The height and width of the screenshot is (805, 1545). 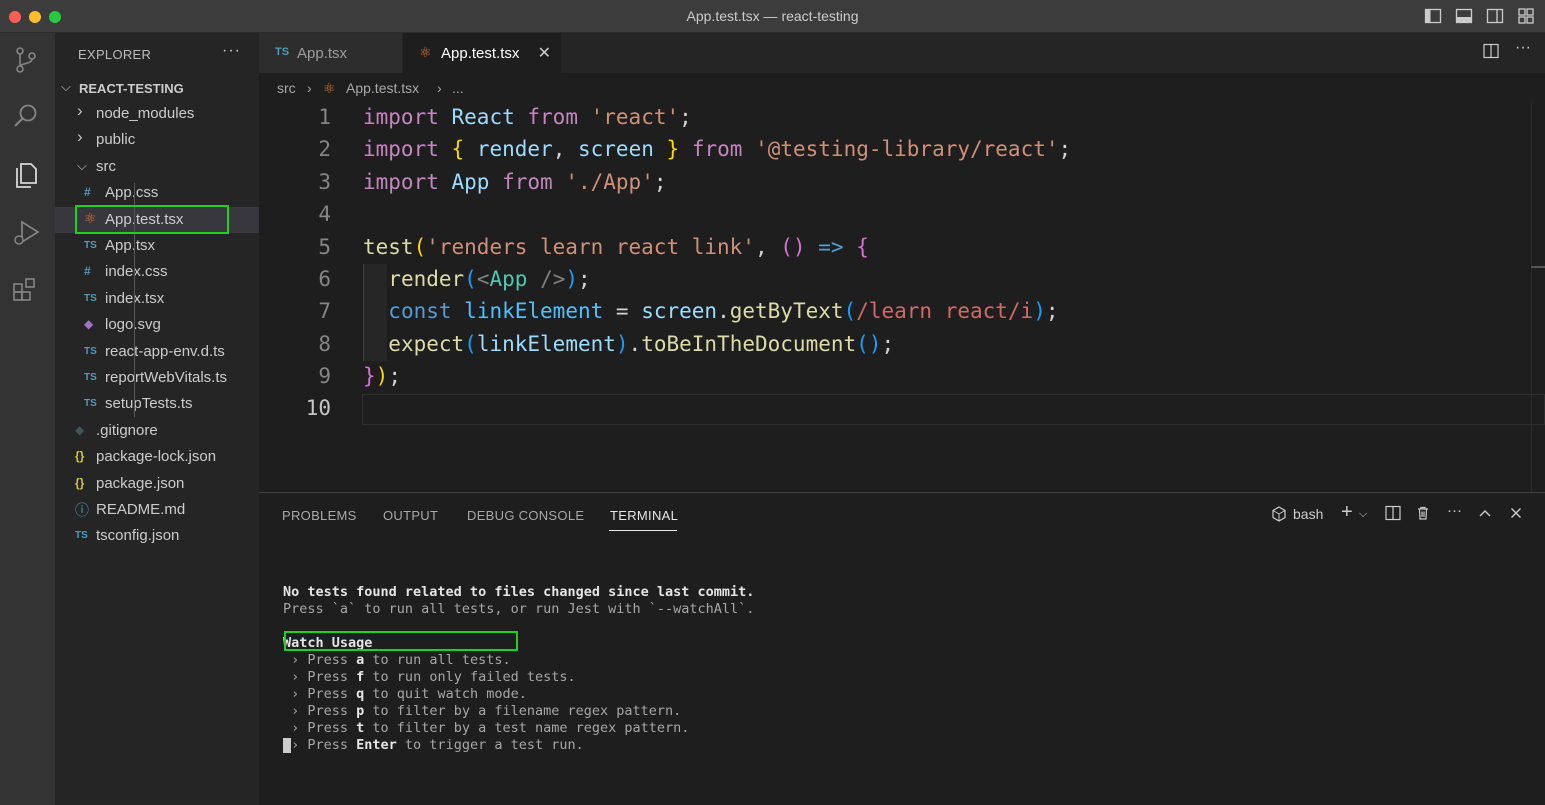 What do you see at coordinates (26, 232) in the screenshot?
I see `run-debug-icon` at bounding box center [26, 232].